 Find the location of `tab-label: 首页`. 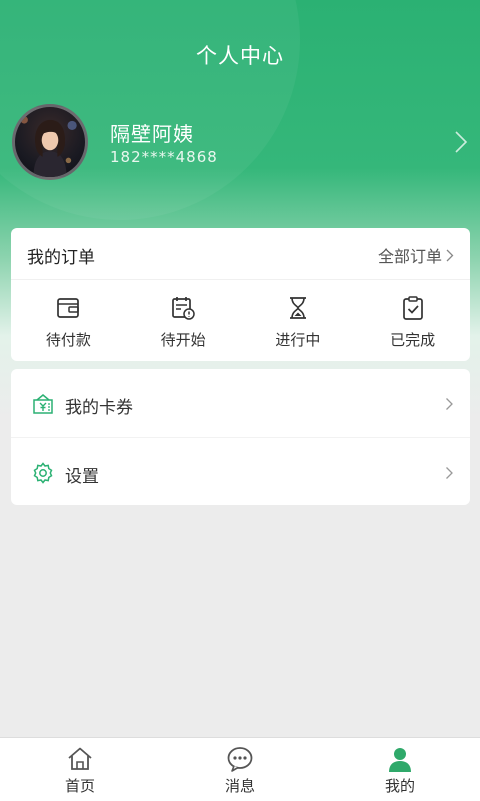

tab-label: 首页 is located at coordinates (79, 786).